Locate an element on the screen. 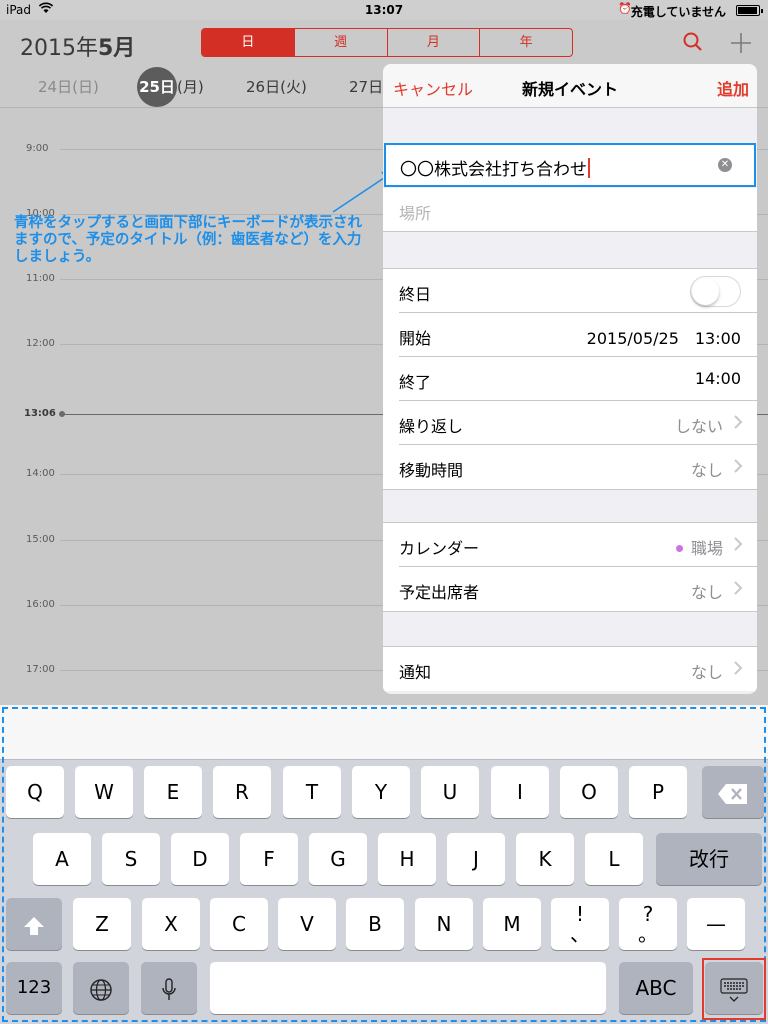  invitees-value: なし is located at coordinates (706, 592).